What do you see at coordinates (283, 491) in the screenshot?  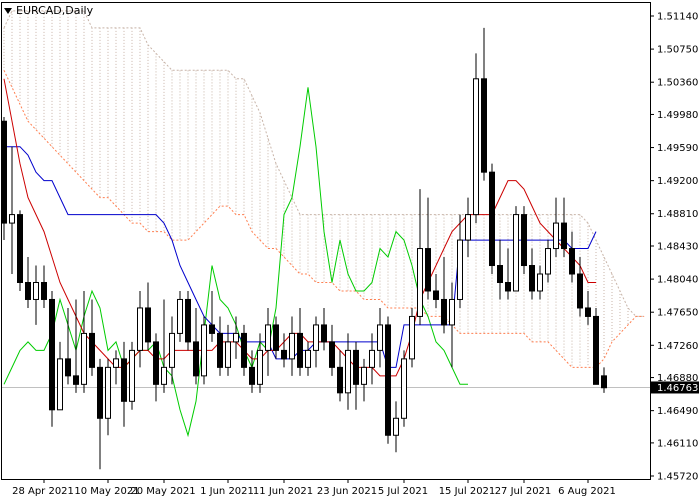 I see `x-tick-label: 11 Jun 2021` at bounding box center [283, 491].